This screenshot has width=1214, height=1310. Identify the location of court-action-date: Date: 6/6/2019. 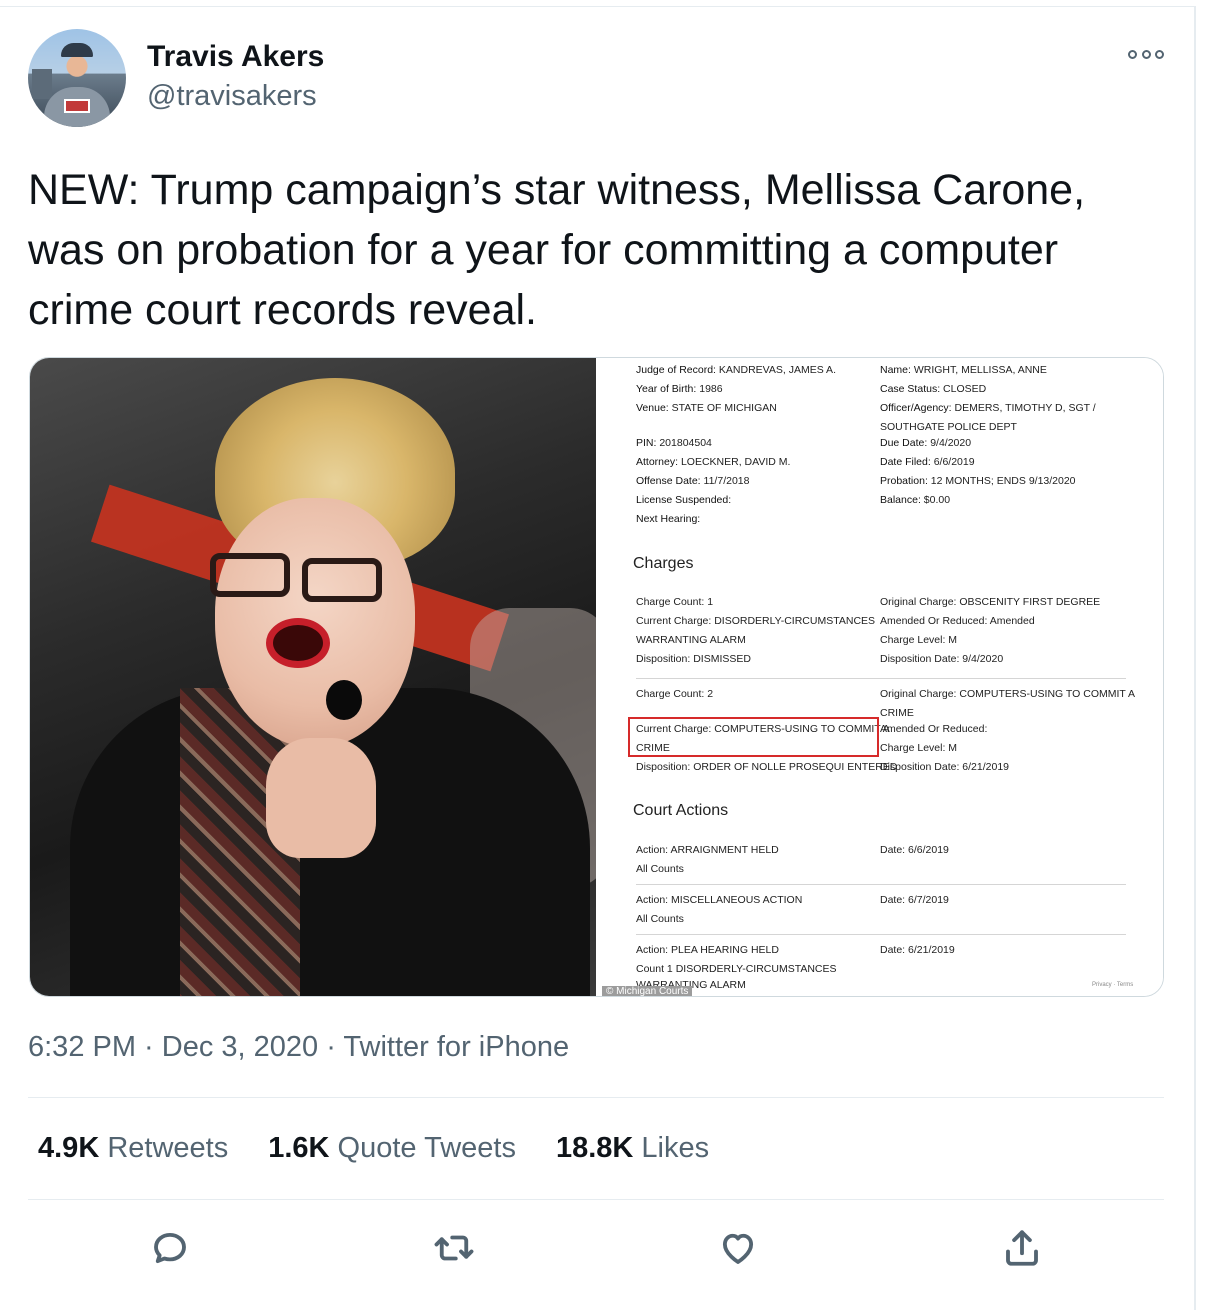
(914, 850).